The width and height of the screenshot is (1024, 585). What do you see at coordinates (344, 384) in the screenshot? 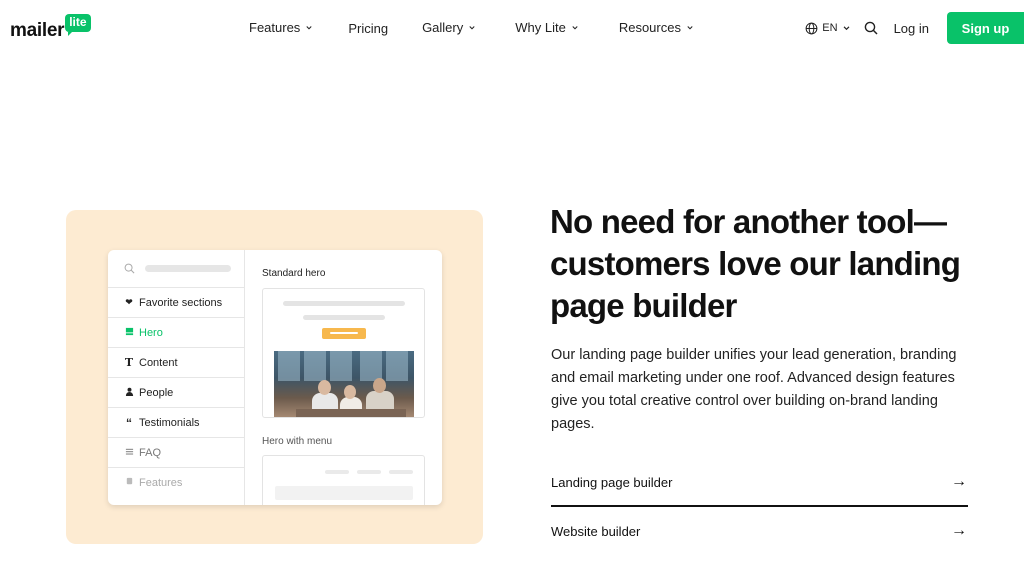
I see `team-photo` at bounding box center [344, 384].